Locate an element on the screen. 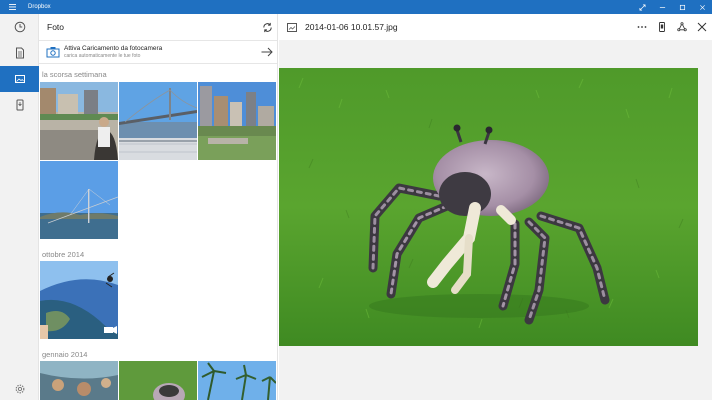 Image resolution: width=712 pixels, height=400 pixels. nav-offline is located at coordinates (19, 105).